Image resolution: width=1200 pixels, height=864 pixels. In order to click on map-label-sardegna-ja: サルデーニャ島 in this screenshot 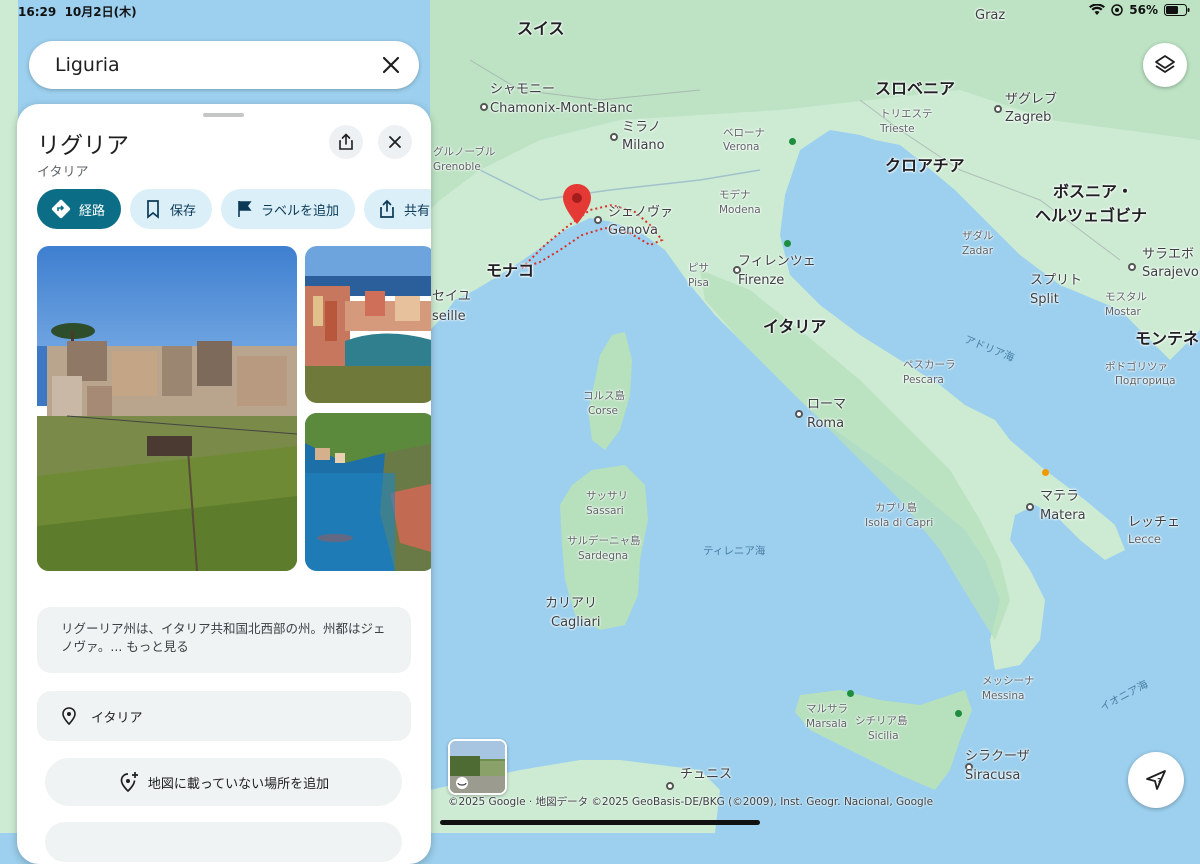, I will do `click(604, 541)`.